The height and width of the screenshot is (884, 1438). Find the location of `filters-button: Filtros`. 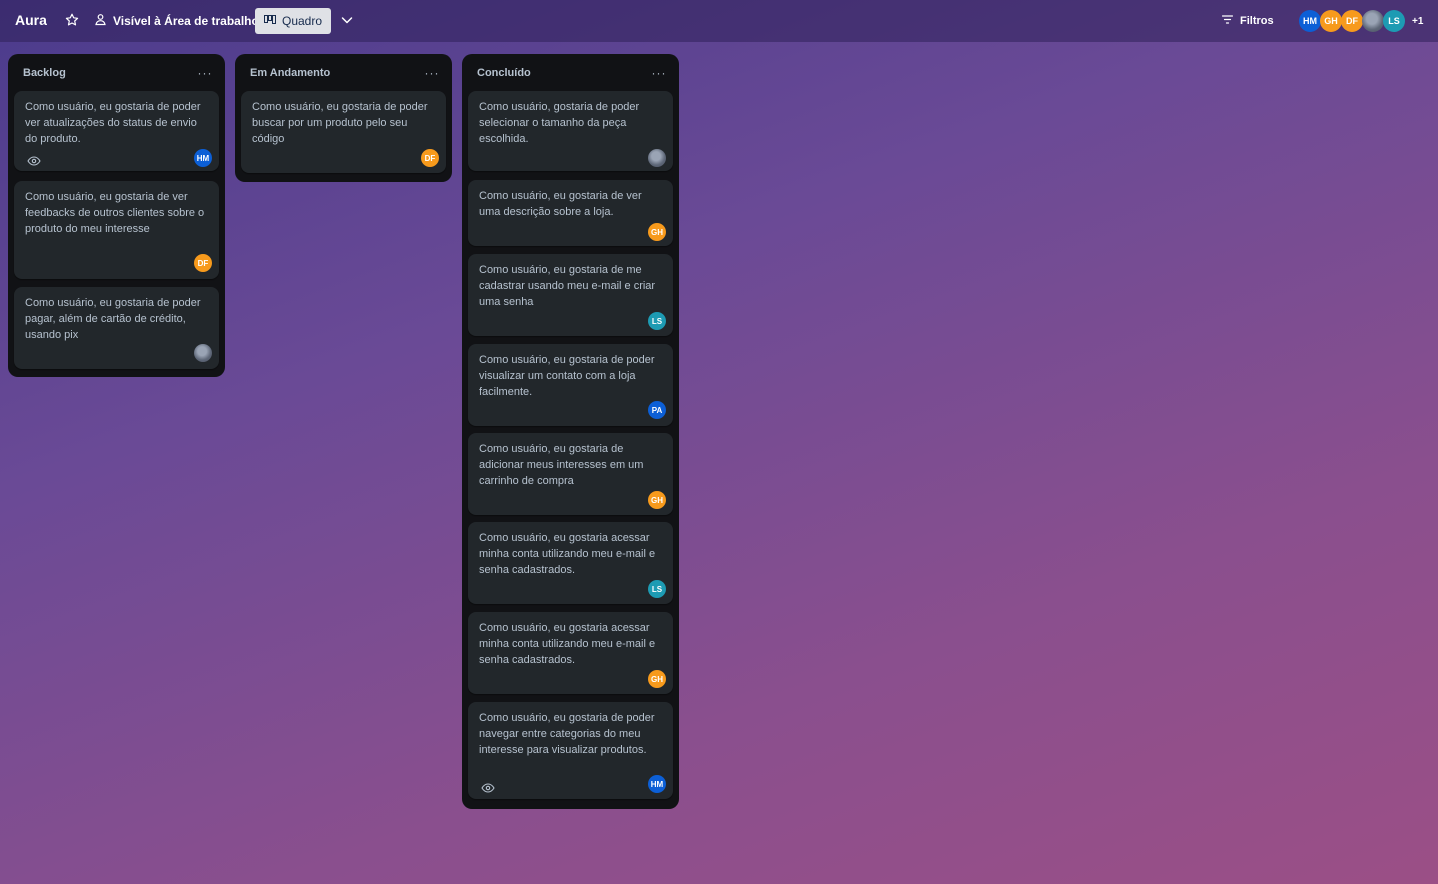

filters-button: Filtros is located at coordinates (1247, 21).